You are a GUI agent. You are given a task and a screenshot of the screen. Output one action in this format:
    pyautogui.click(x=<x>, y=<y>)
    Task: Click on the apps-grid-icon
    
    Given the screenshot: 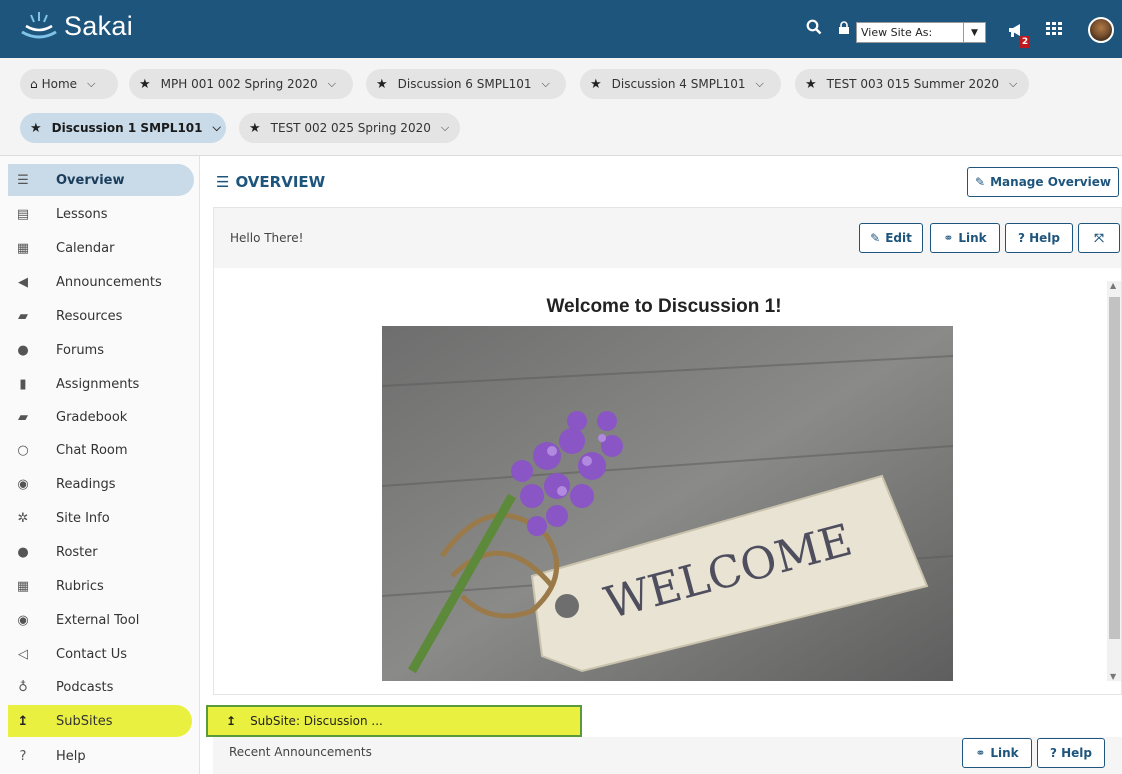 What is the action you would take?
    pyautogui.click(x=1054, y=31)
    